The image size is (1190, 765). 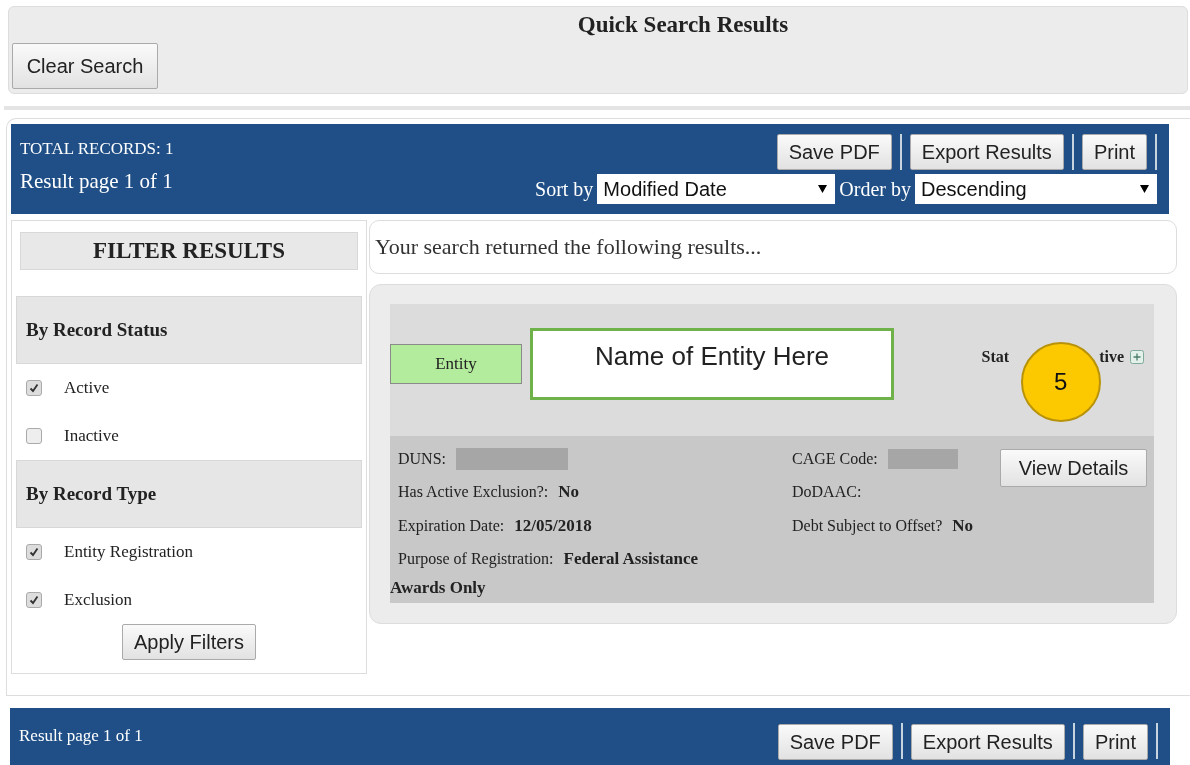 I want to click on filter-option-label: Exclusion, so click(x=98, y=600).